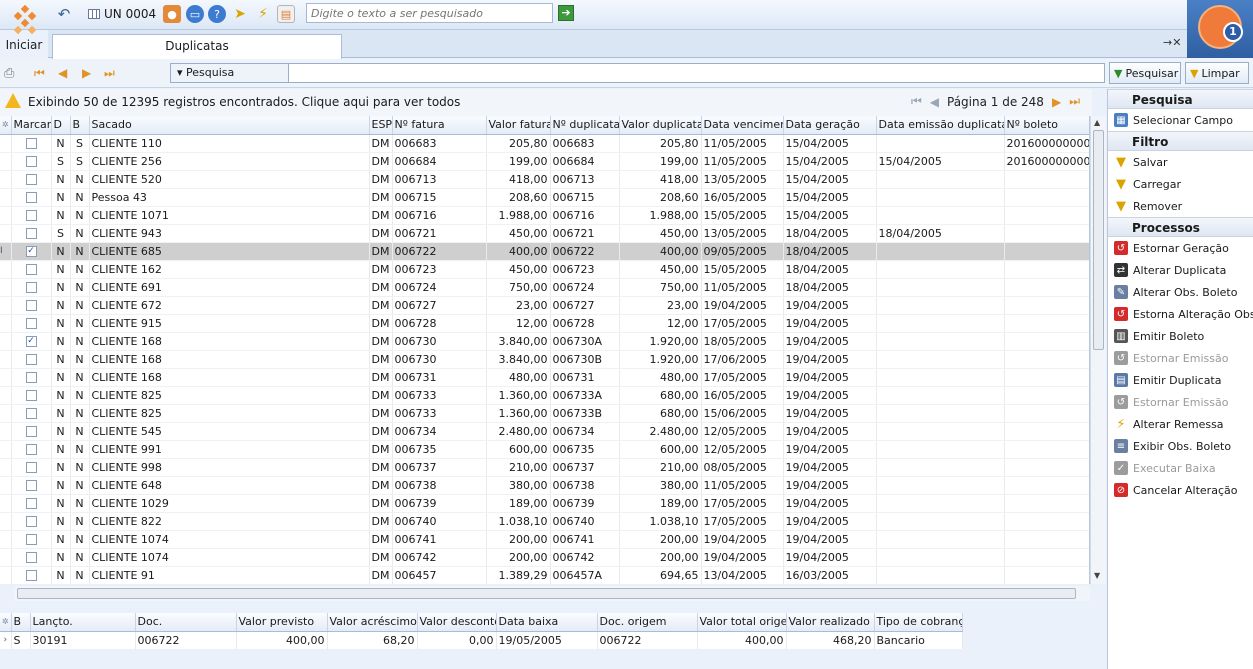  What do you see at coordinates (1180, 424) in the screenshot?
I see `action-alterar-remessa: ⚡ Alterar Remessa` at bounding box center [1180, 424].